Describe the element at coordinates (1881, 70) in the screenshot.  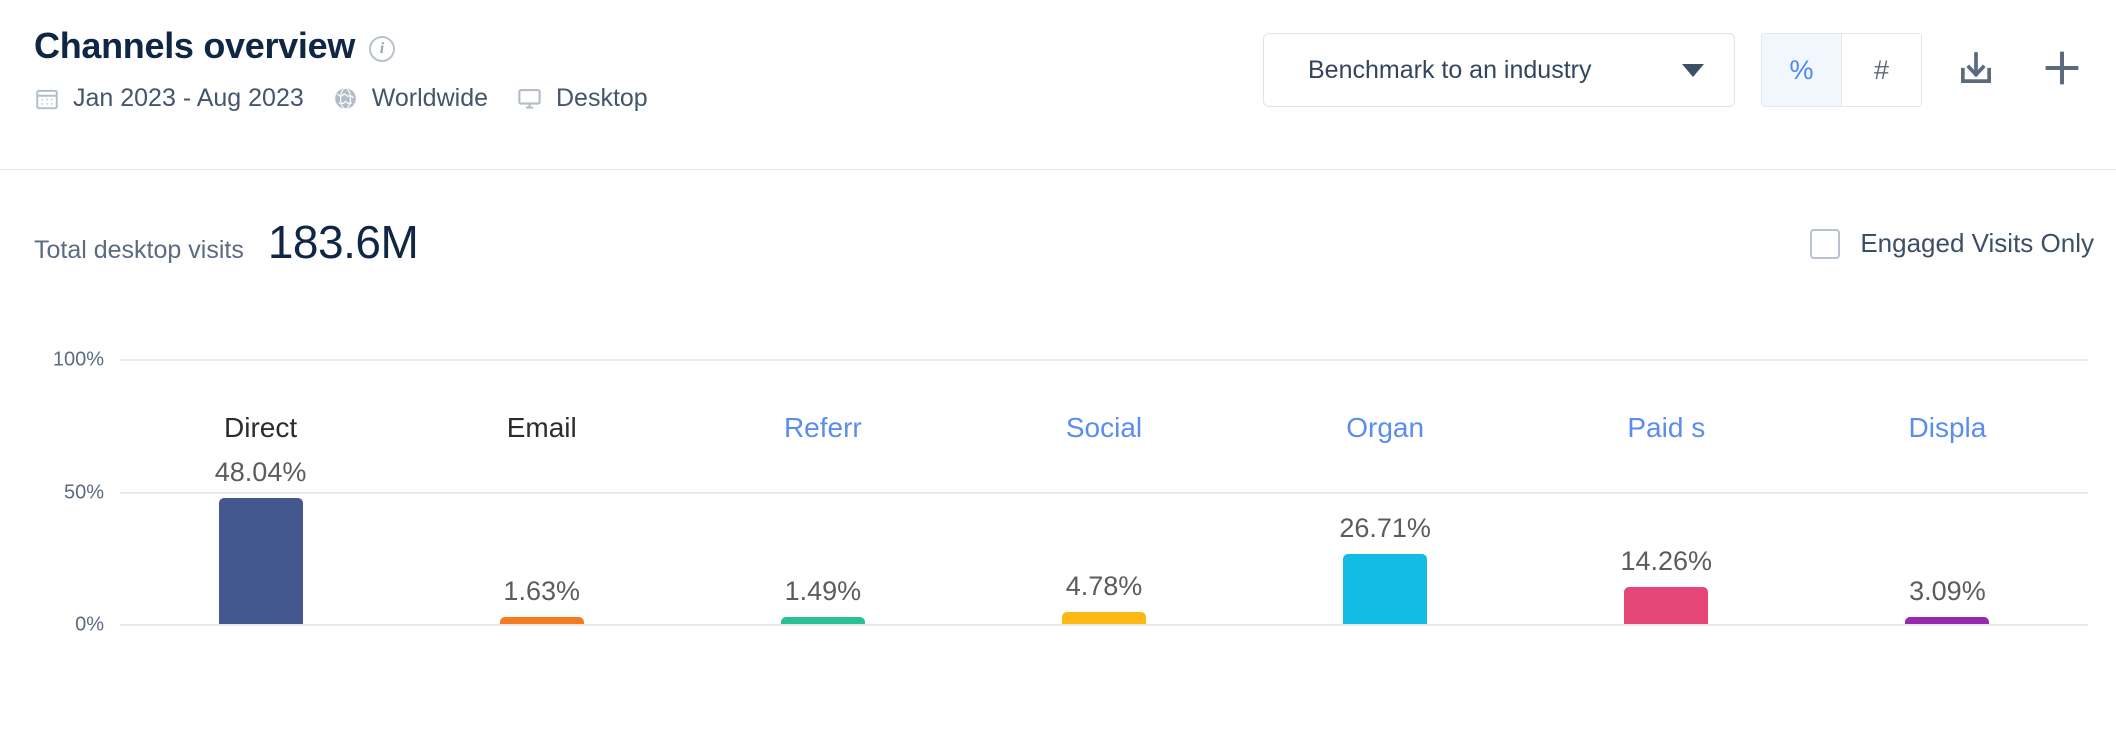
I see `toggle-number-button: #` at that location.